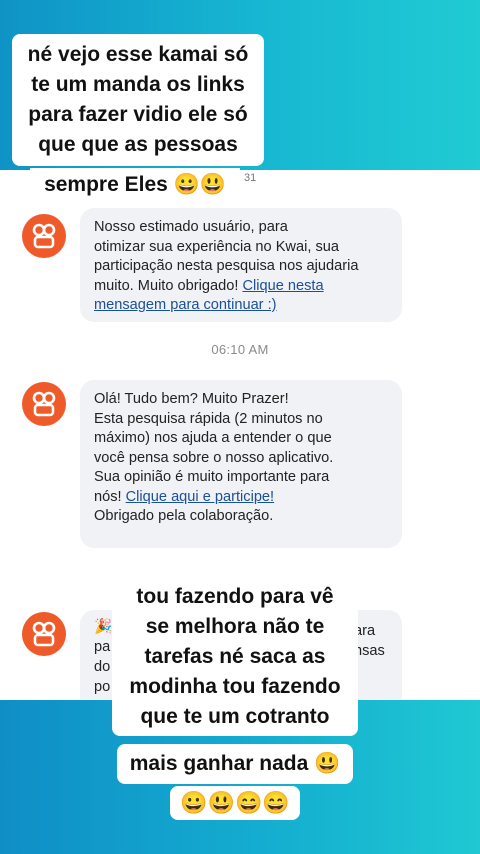 The image size is (480, 854). Describe the element at coordinates (235, 803) in the screenshot. I see `bottom-caption-emojis: 😀😃😄😄` at that location.